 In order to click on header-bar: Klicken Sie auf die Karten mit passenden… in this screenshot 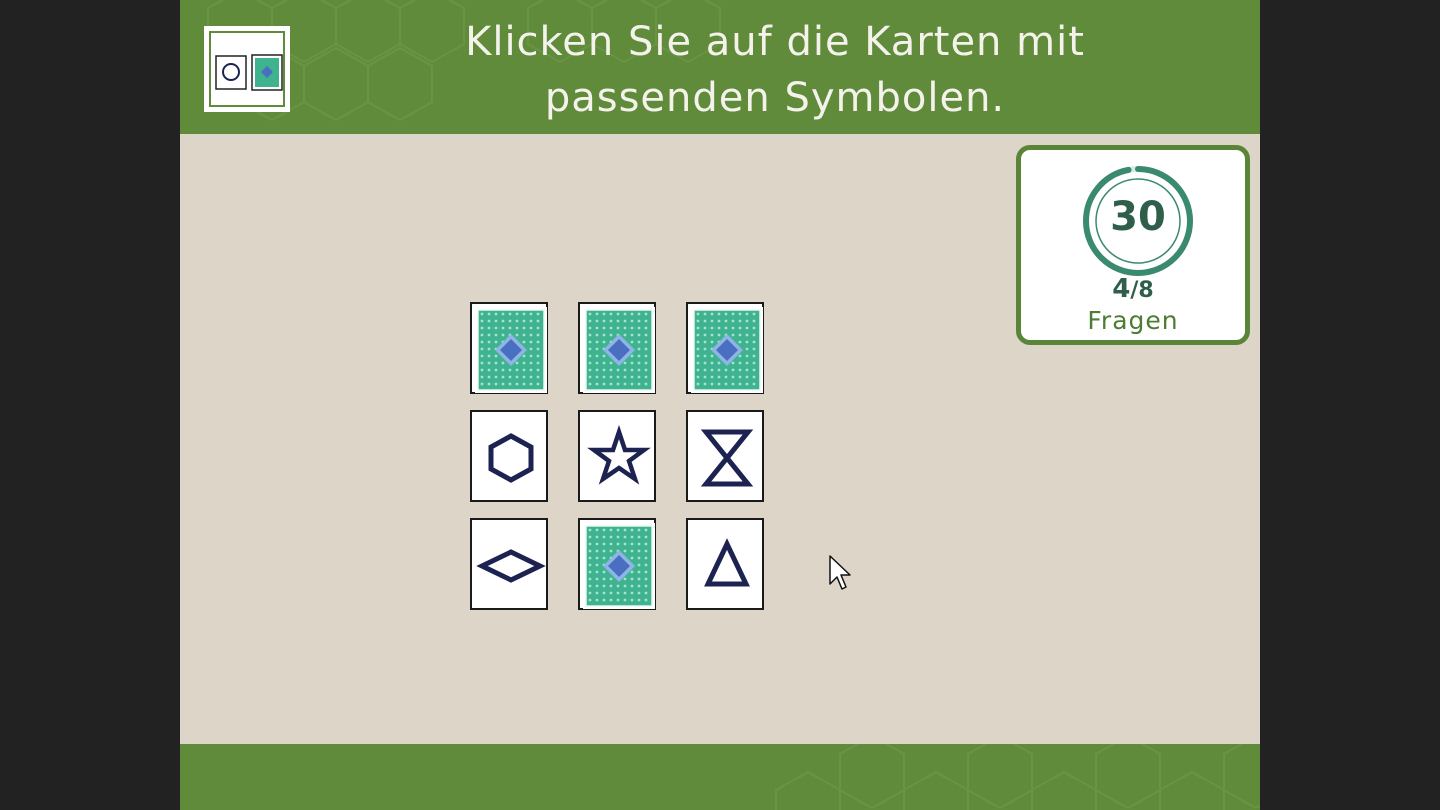, I will do `click(720, 67)`.